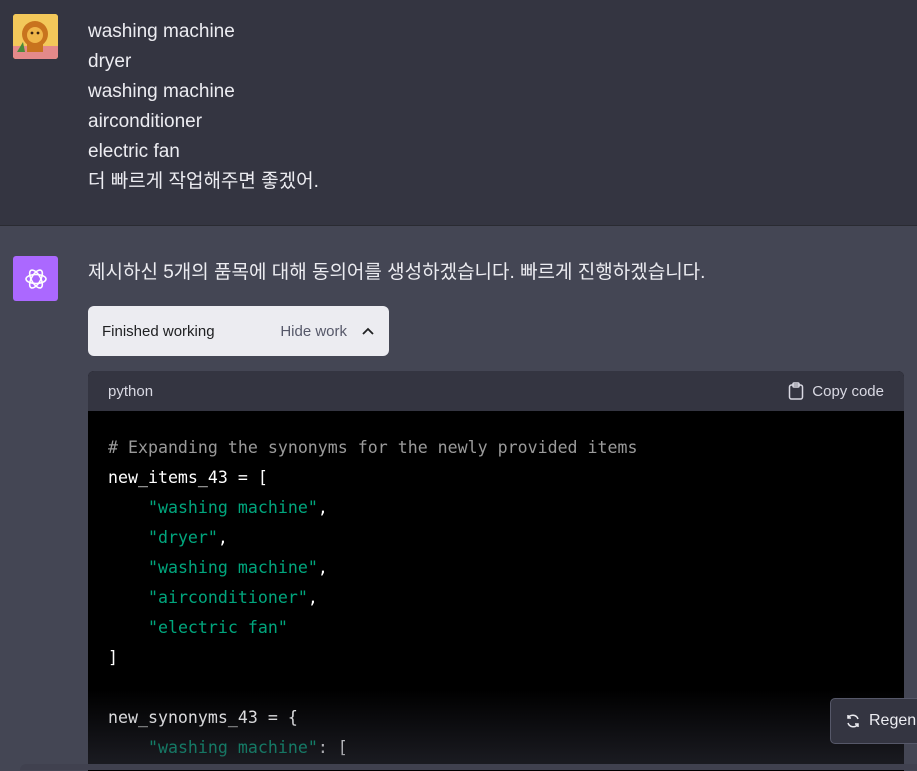 The height and width of the screenshot is (771, 917). I want to click on hide-work-label: Hide work, so click(313, 331).